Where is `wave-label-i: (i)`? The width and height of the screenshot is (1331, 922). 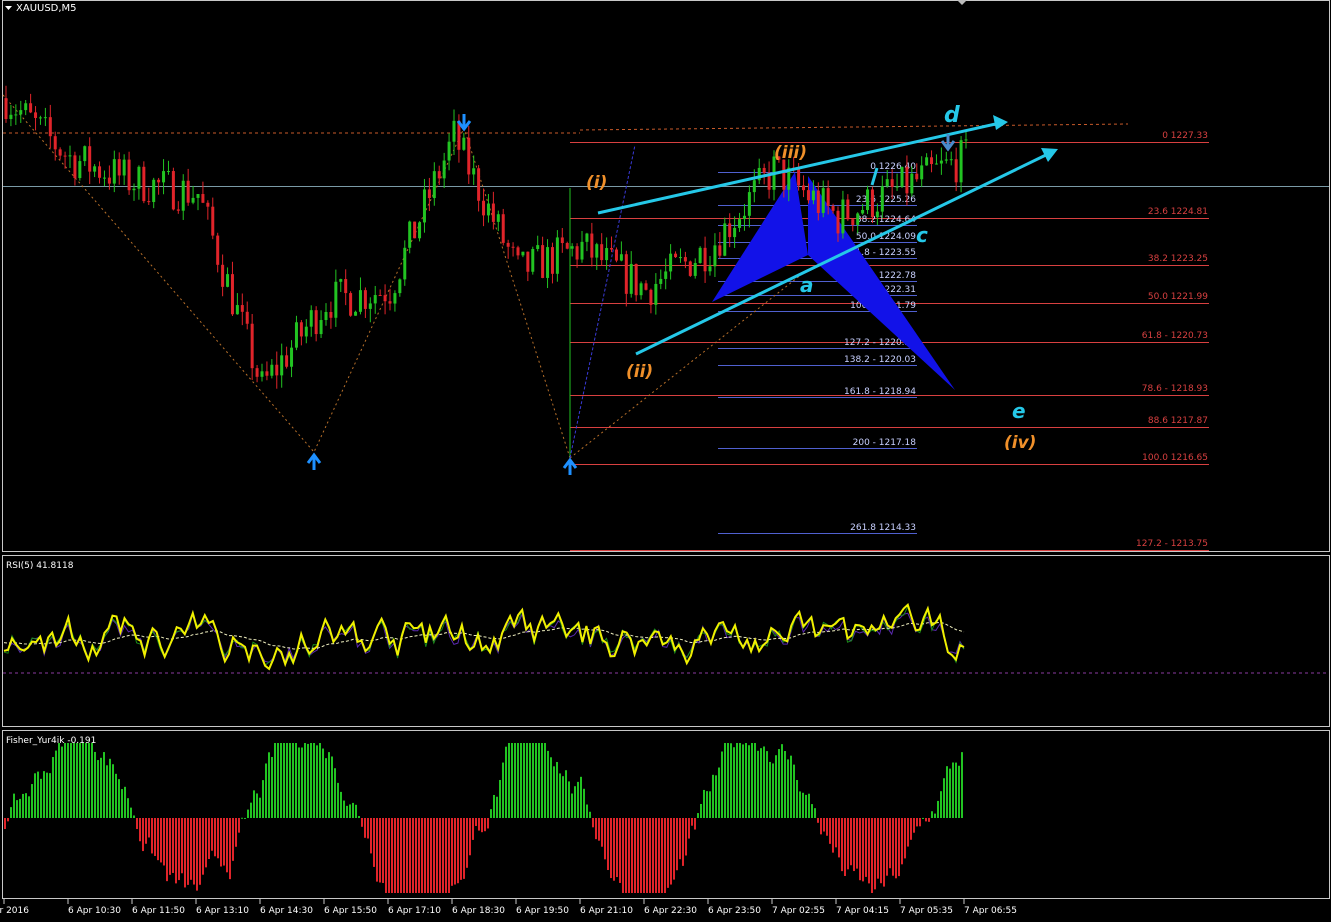 wave-label-i: (i) is located at coordinates (596, 183).